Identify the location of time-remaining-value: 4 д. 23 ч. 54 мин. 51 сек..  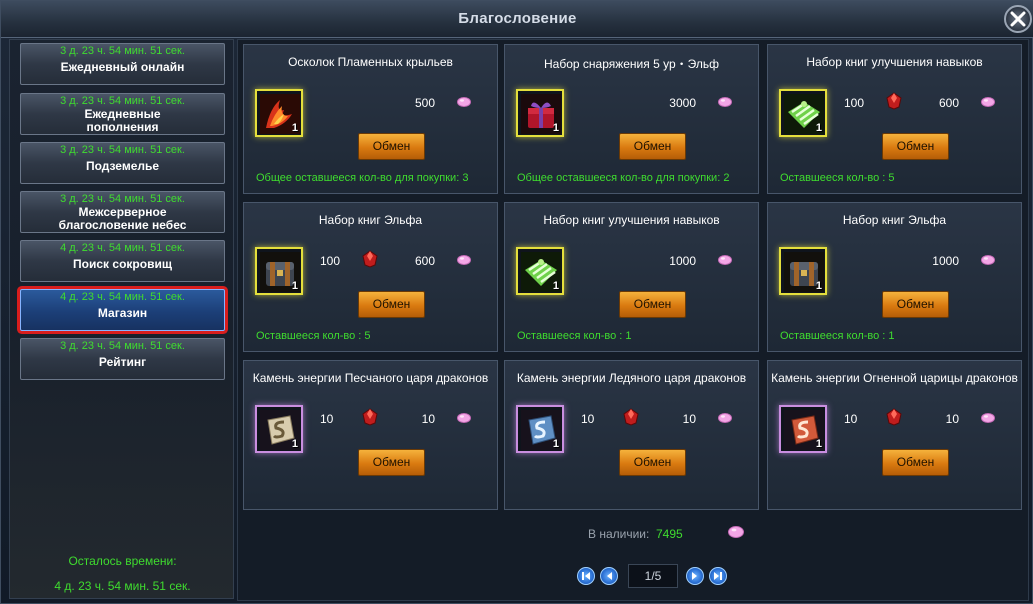
(122, 586).